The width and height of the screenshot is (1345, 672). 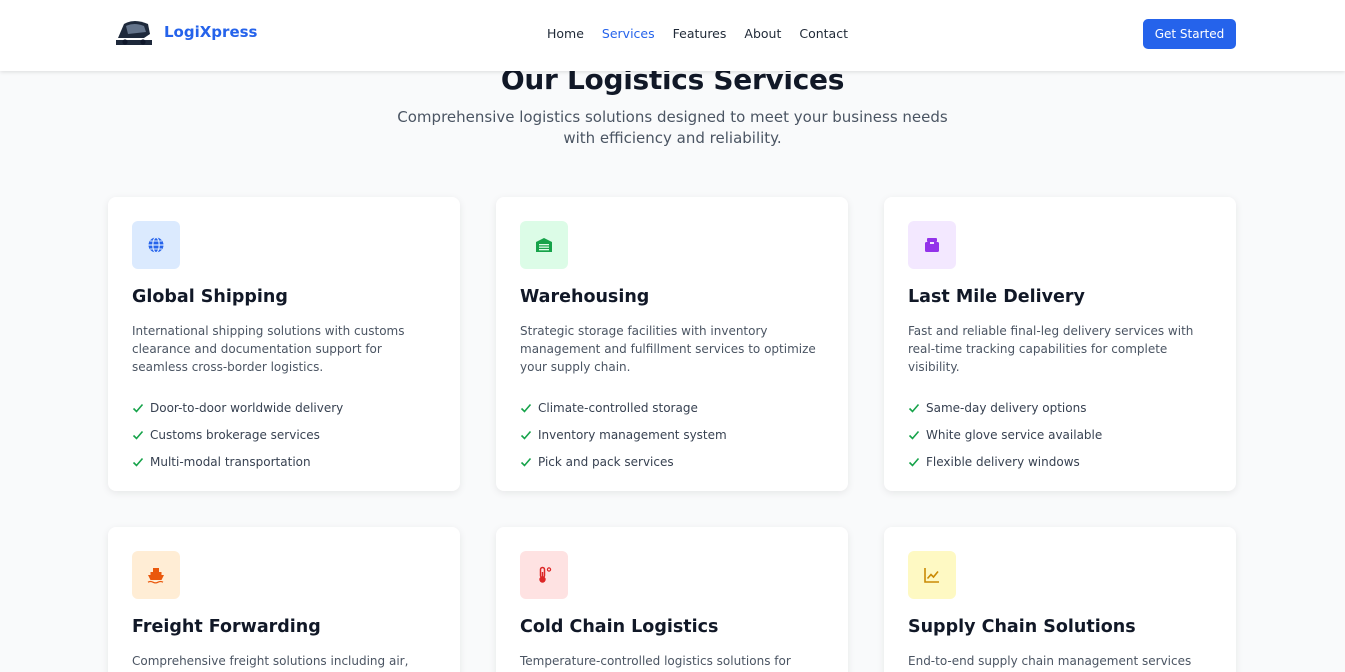 I want to click on feature-item: Multi-modal transportation, so click(x=237, y=461).